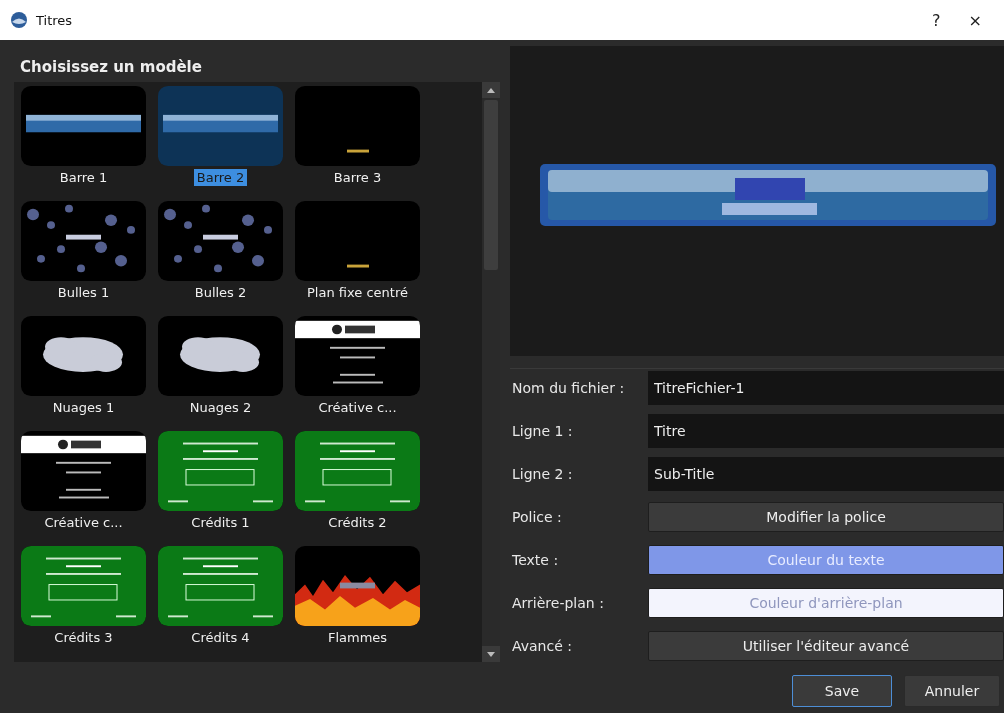 Image resolution: width=1004 pixels, height=713 pixels. Describe the element at coordinates (826, 517) in the screenshot. I see `font-button: Modifier la police` at that location.